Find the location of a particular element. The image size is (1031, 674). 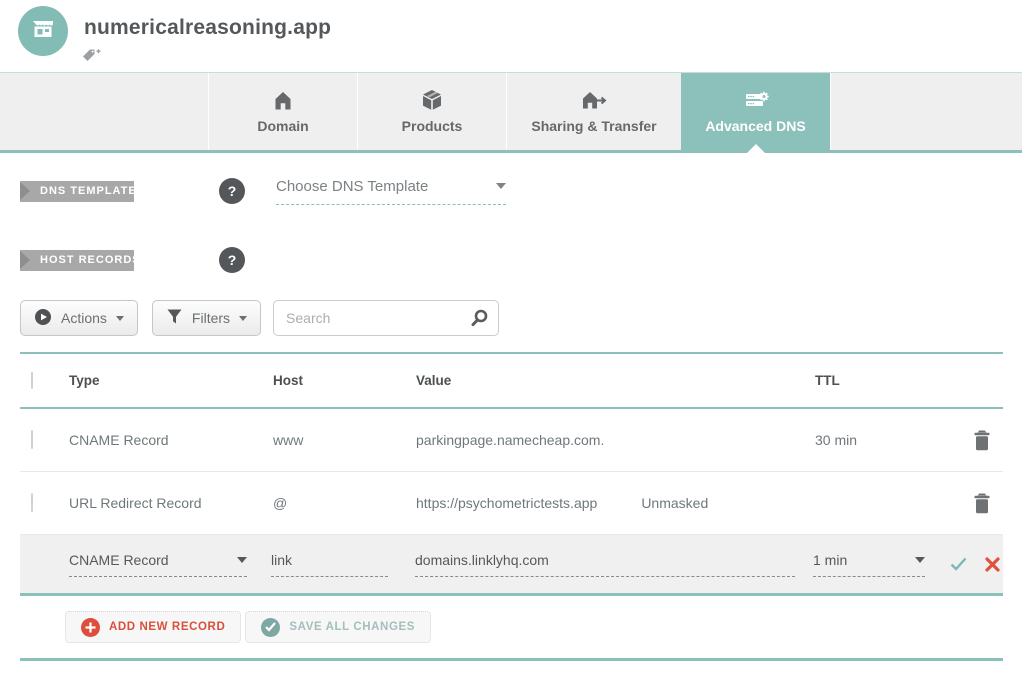

dns-templates-ribbon: DNS TEMPLATES is located at coordinates (82, 191).